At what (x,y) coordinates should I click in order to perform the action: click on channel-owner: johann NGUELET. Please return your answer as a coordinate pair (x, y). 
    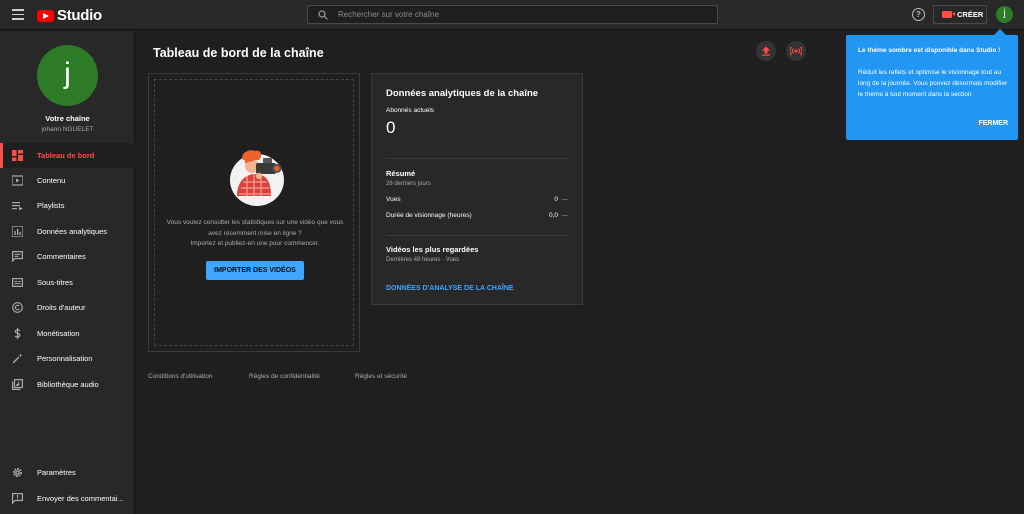
    Looking at the image, I should click on (67, 129).